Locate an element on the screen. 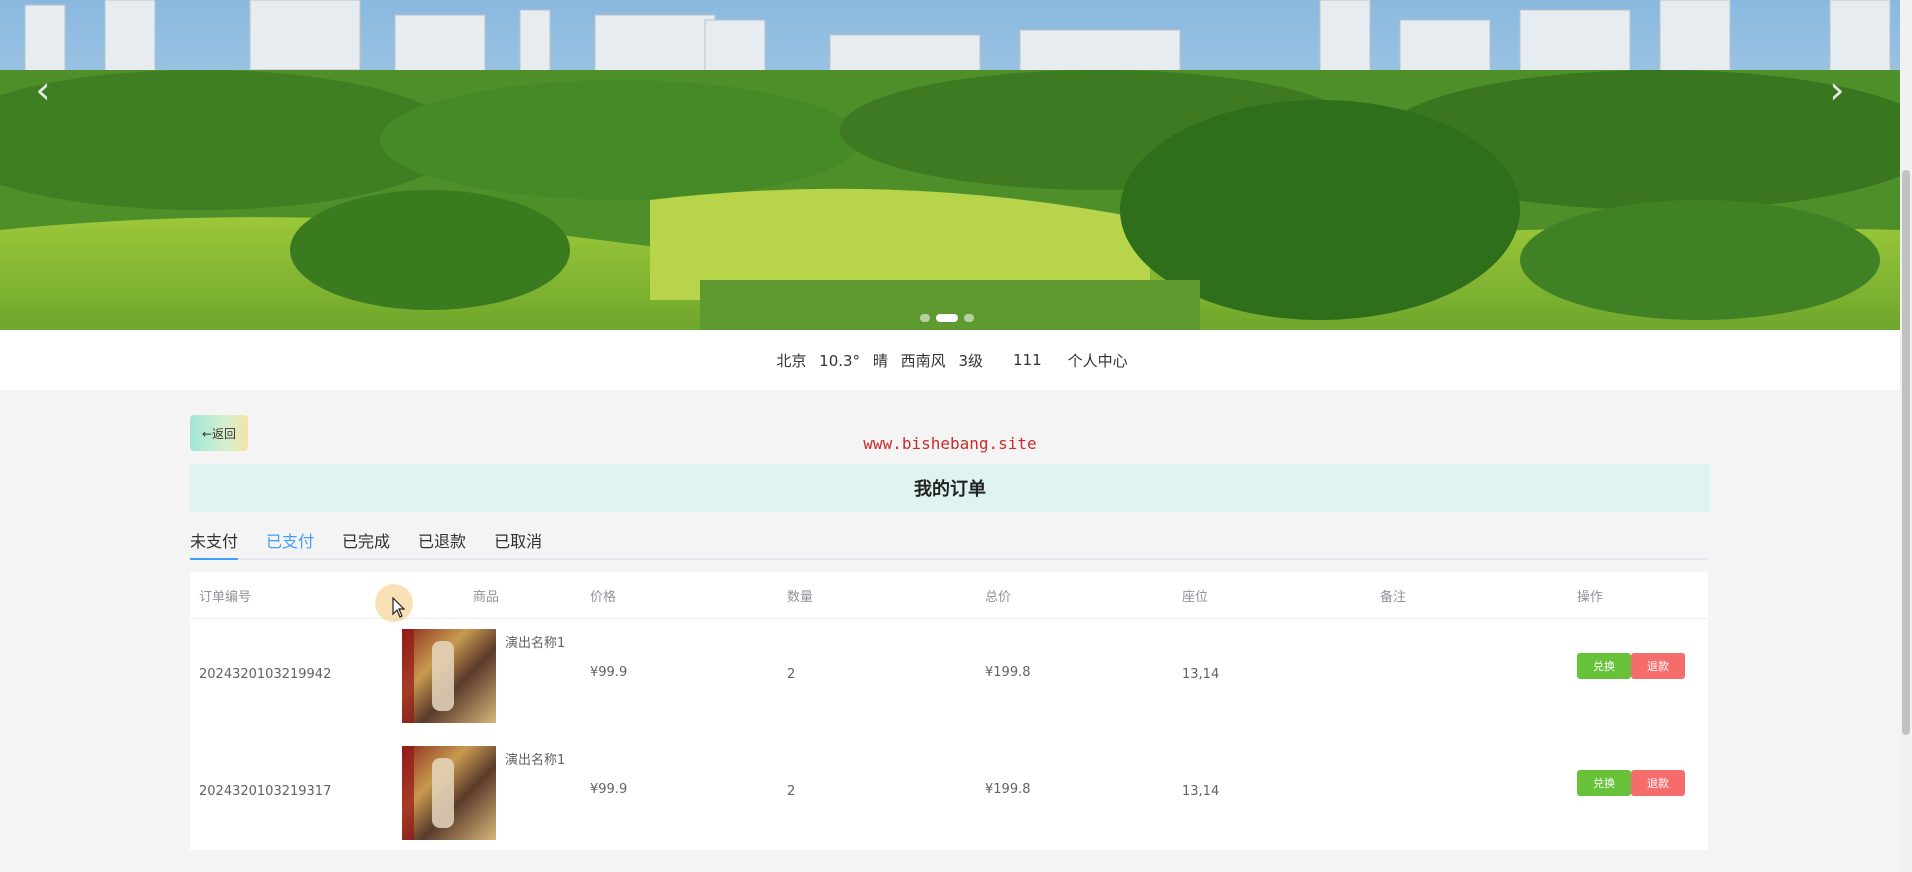 This screenshot has height=872, width=1912. table-header: 订单编号 商品 价格 数量 总价 座位 备注 操作 is located at coordinates (949, 595).